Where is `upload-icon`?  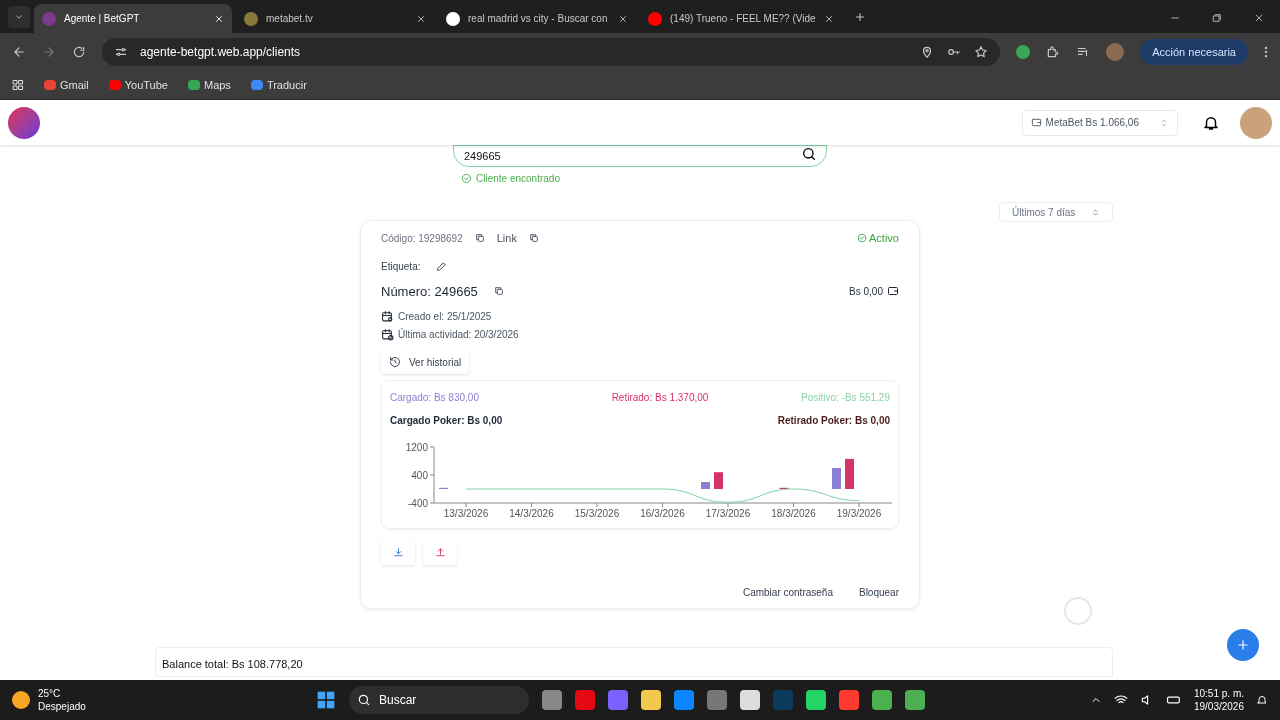 upload-icon is located at coordinates (440, 552).